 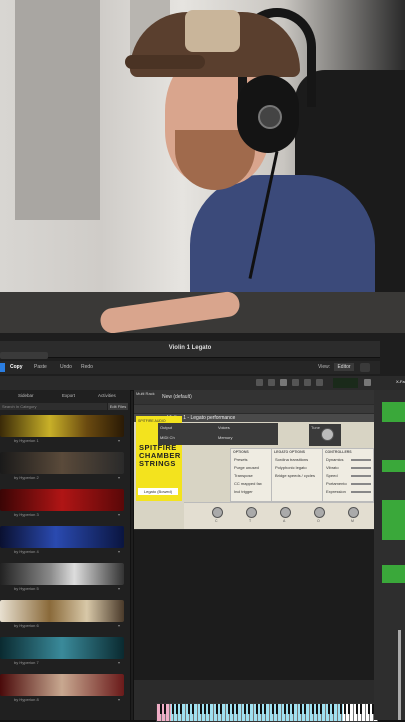 What do you see at coordinates (145, 393) in the screenshot?
I see `multi-rack-label: Multi Rack` at bounding box center [145, 393].